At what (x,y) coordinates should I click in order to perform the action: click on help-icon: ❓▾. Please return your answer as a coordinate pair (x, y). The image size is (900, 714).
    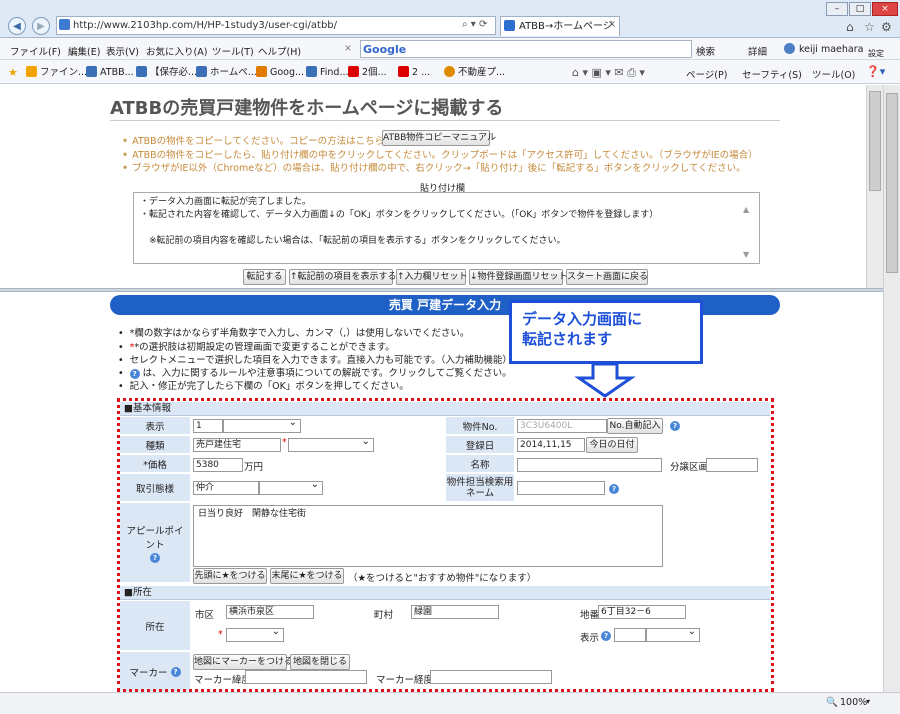
    Looking at the image, I should click on (875, 71).